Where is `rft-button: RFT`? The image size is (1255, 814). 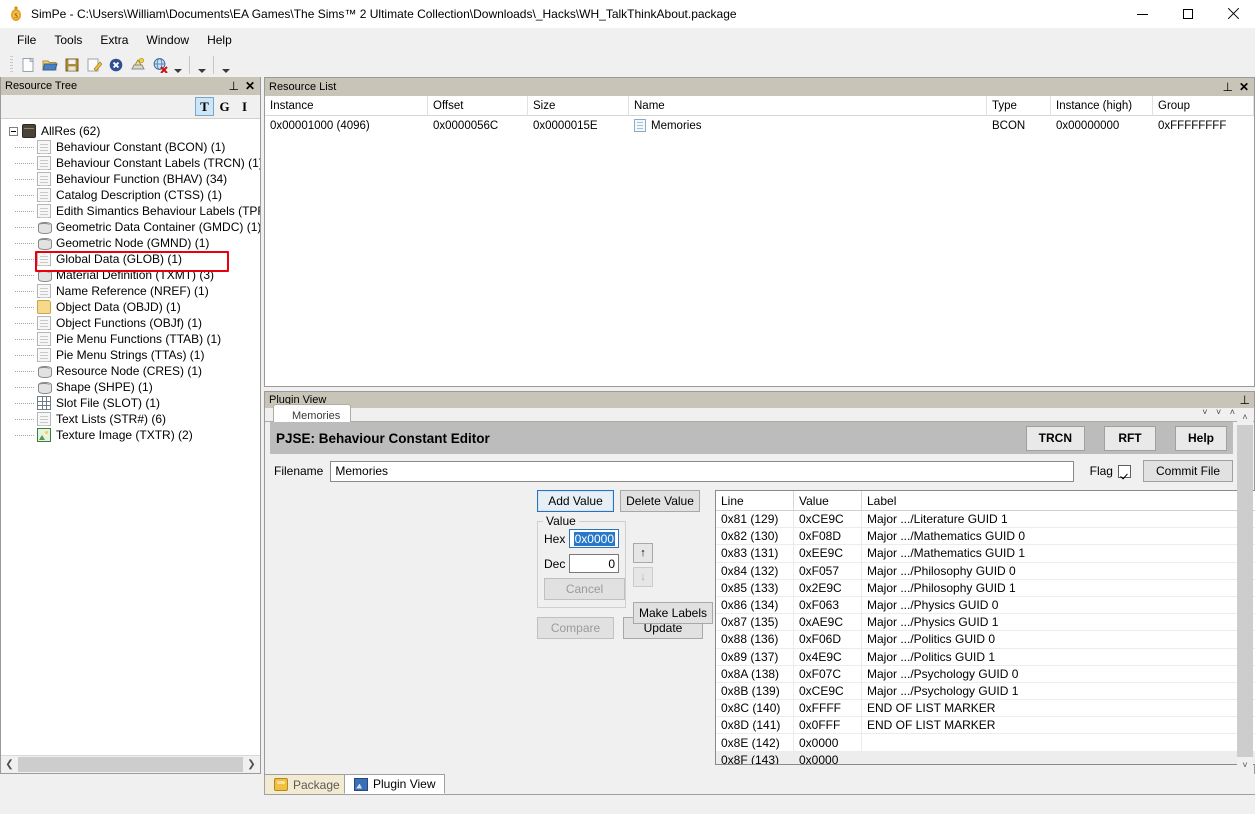 rft-button: RFT is located at coordinates (1129, 438).